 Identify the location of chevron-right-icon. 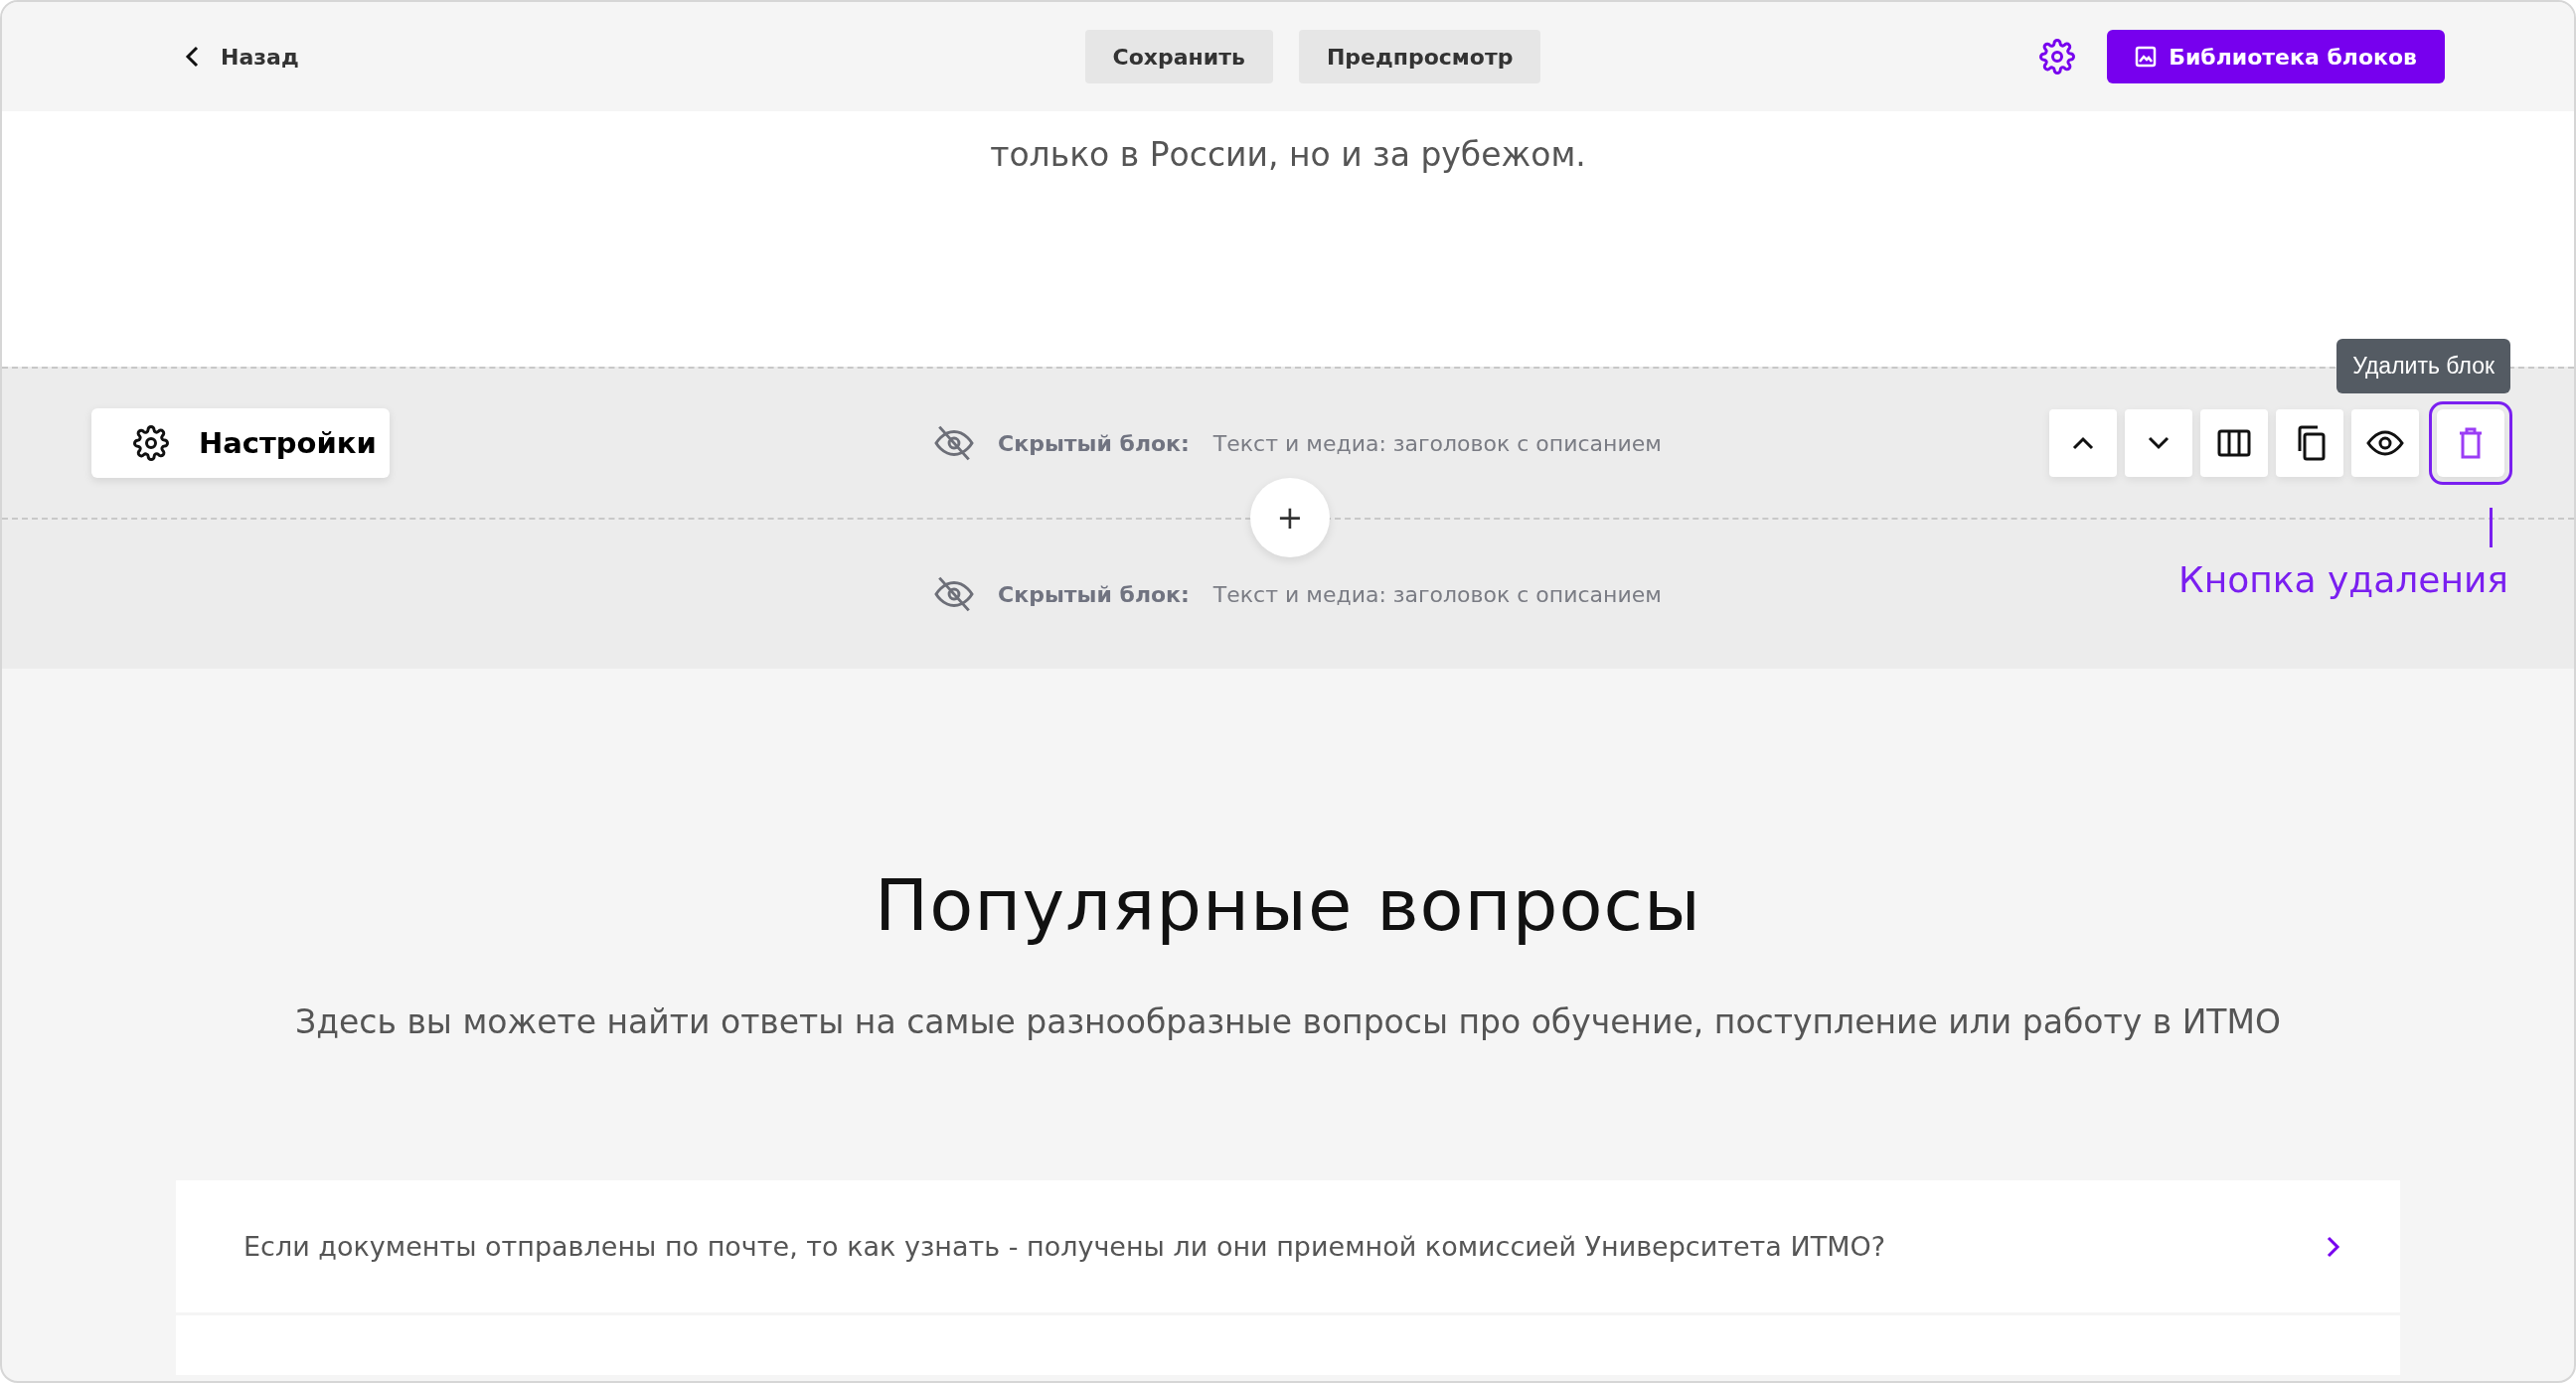
(2333, 1246).